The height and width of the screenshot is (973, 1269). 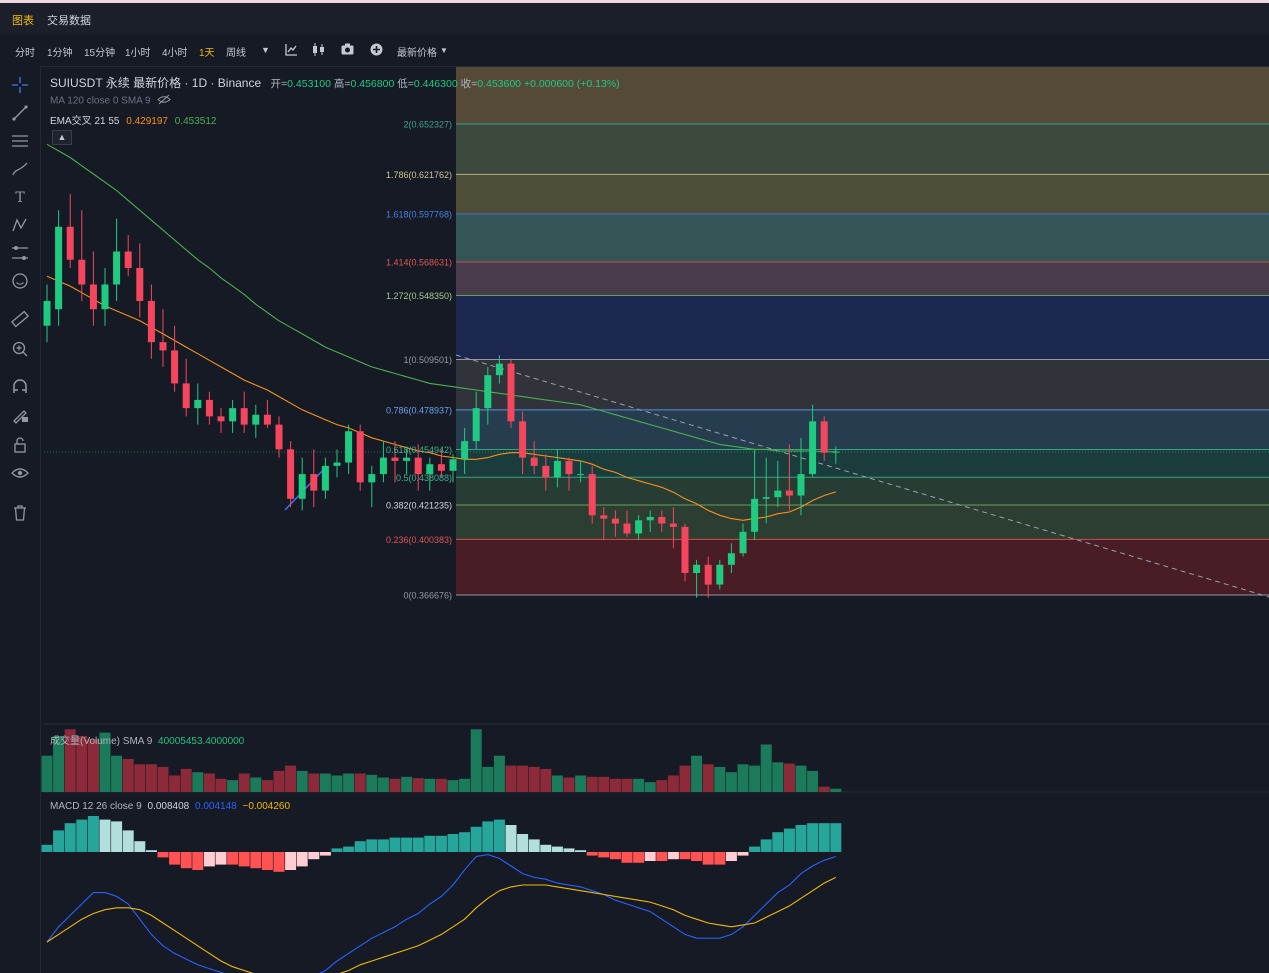 I want to click on fib-label: 0.786(0.478937), so click(x=419, y=410).